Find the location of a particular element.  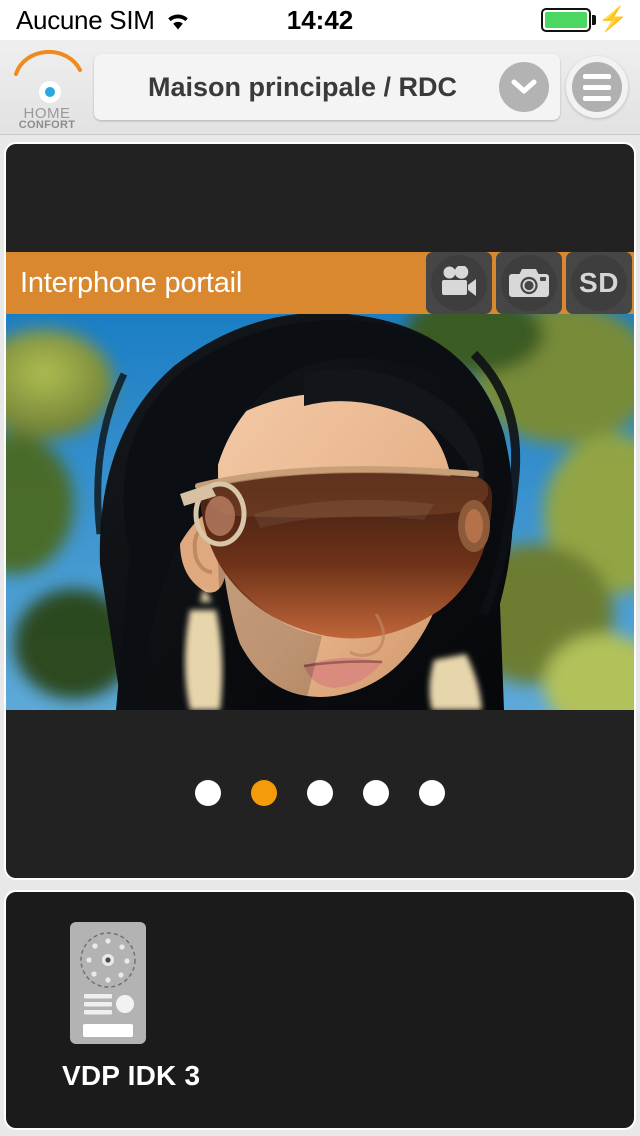

svg-text: CONFORT is located at coordinates (47, 124).